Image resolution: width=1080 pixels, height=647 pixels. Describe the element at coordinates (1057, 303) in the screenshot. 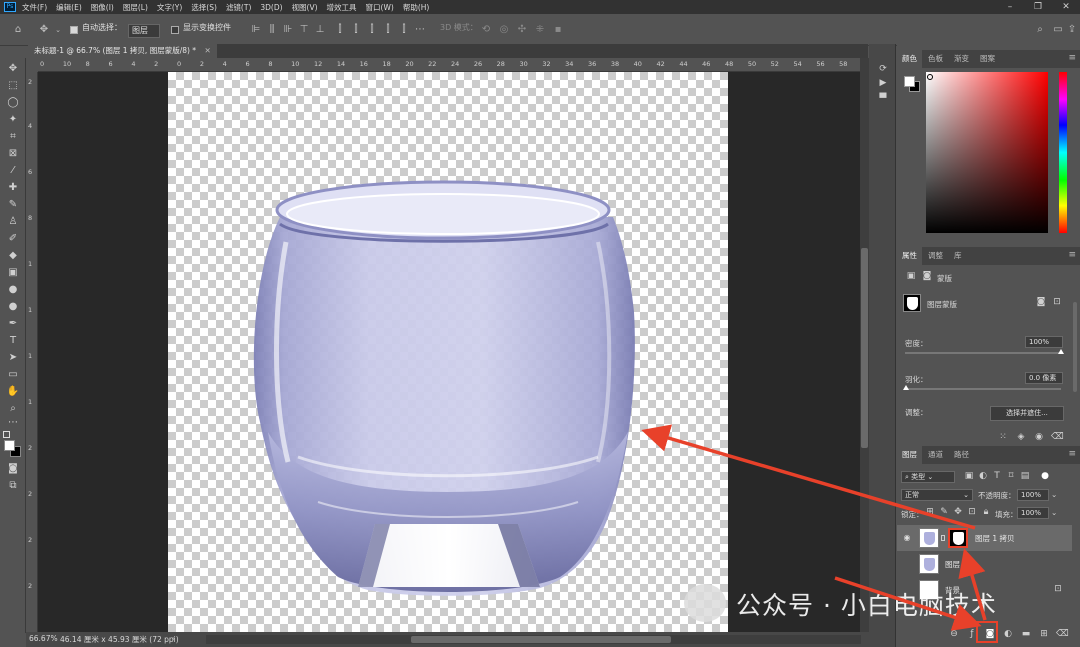

I see `add-mask-icon: ⊡` at that location.